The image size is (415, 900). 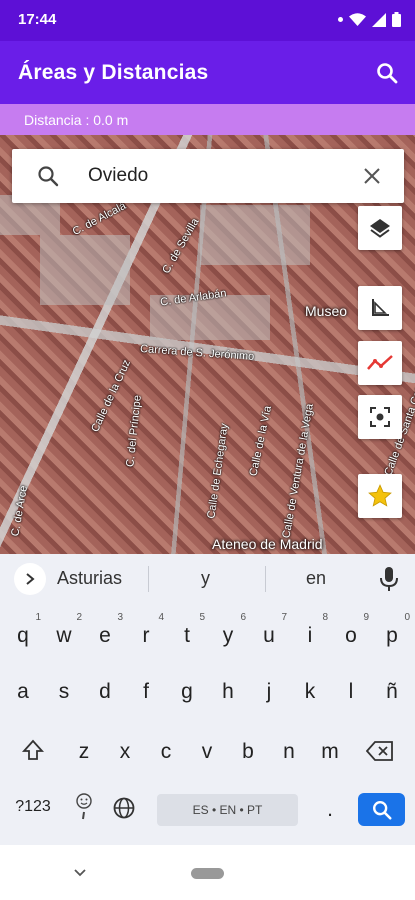 What do you see at coordinates (105, 692) in the screenshot?
I see `key-d: d` at bounding box center [105, 692].